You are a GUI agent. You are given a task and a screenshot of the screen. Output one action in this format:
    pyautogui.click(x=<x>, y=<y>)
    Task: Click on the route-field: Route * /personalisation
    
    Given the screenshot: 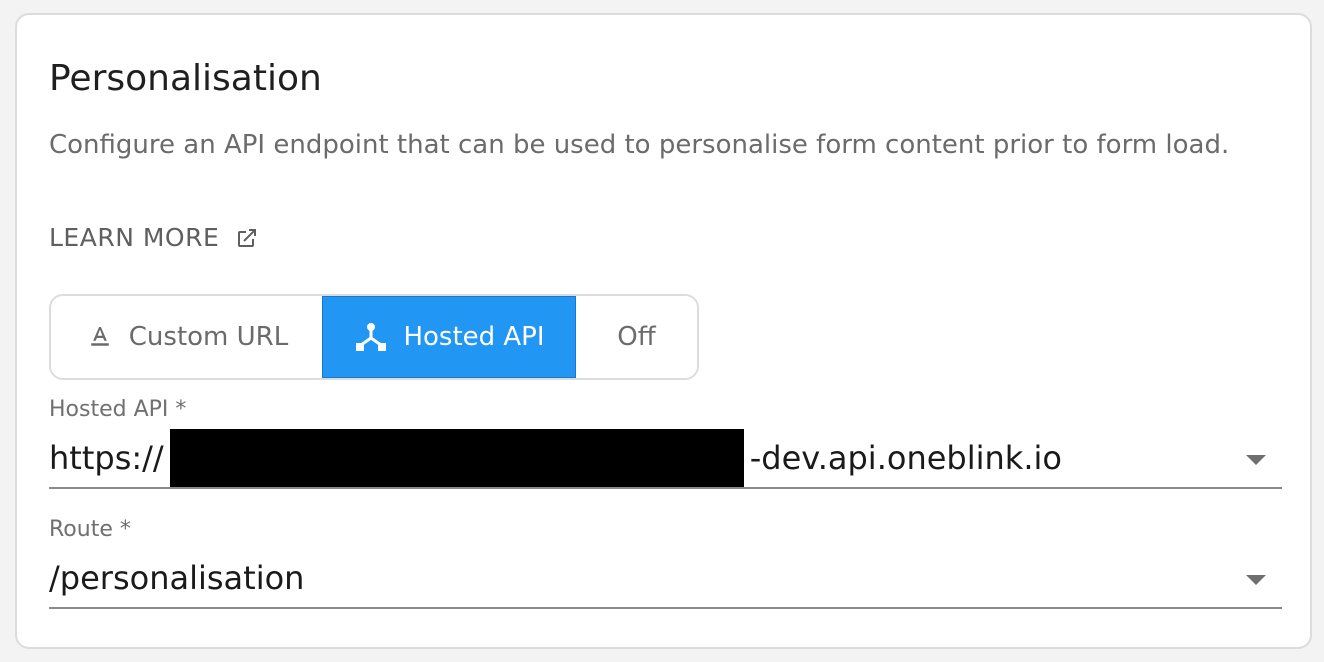 What is the action you would take?
    pyautogui.click(x=665, y=563)
    